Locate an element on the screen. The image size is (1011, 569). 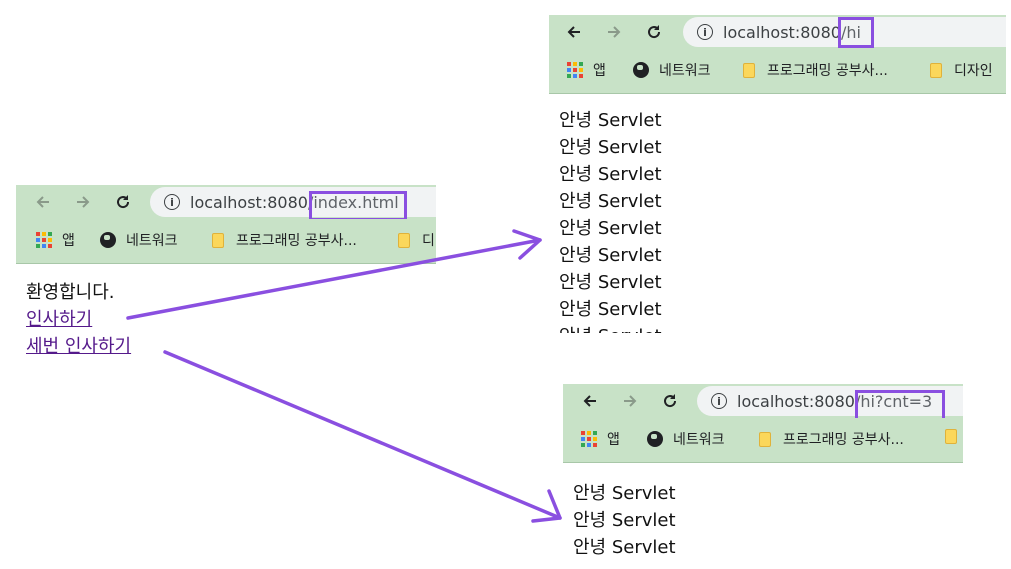
bookmarks-bar: 앱 네트워크 프로그래밍 공부사... 디 is located at coordinates (226, 241).